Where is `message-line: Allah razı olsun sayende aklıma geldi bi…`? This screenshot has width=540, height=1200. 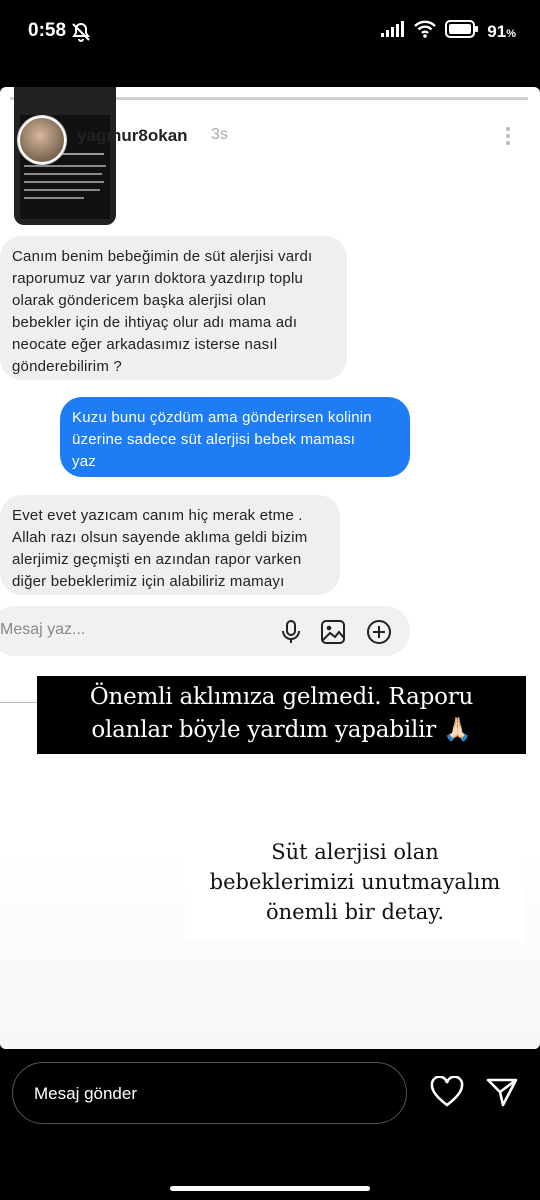
message-line: Allah razı olsun sayende aklıma geldi bi… is located at coordinates (160, 537).